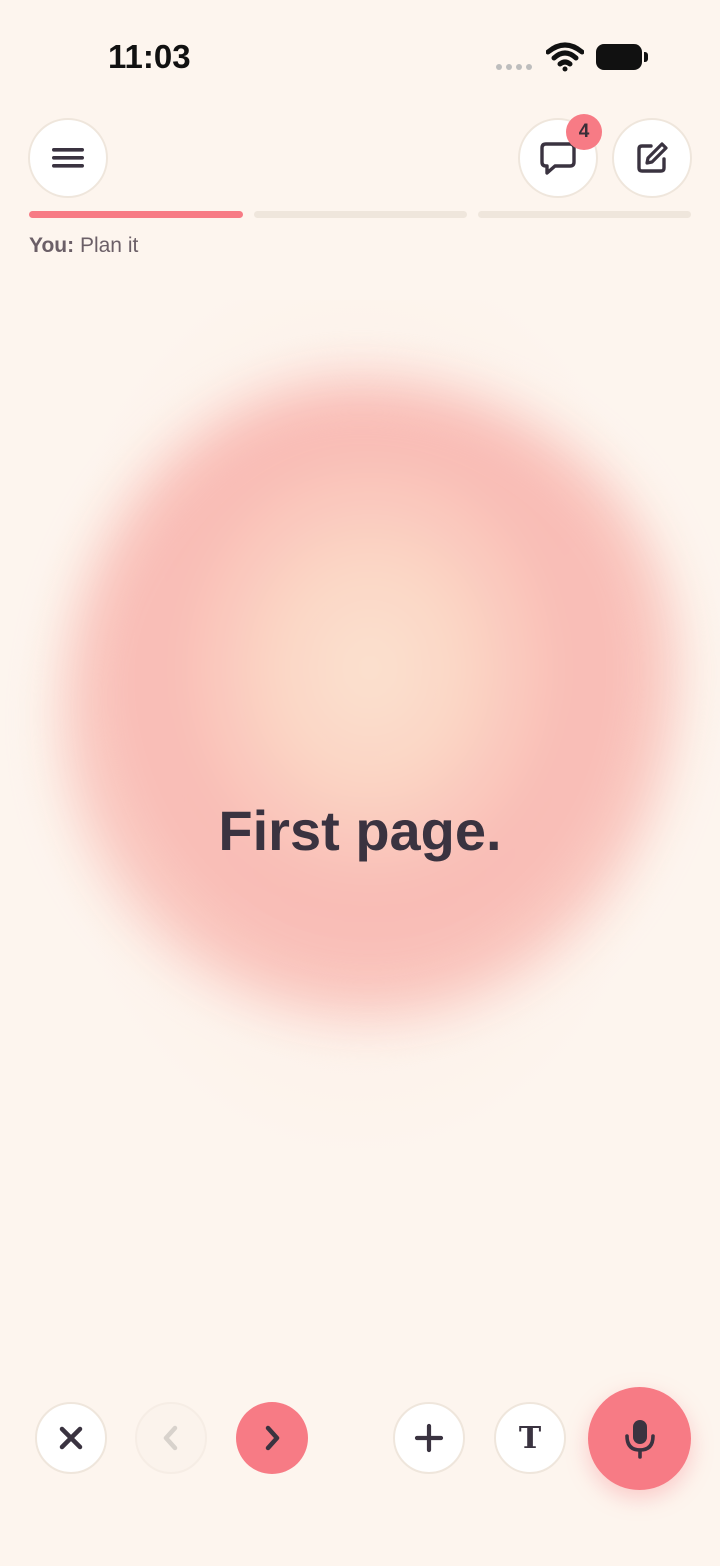  What do you see at coordinates (109, 245) in the screenshot?
I see `conversation-text: Plan it` at bounding box center [109, 245].